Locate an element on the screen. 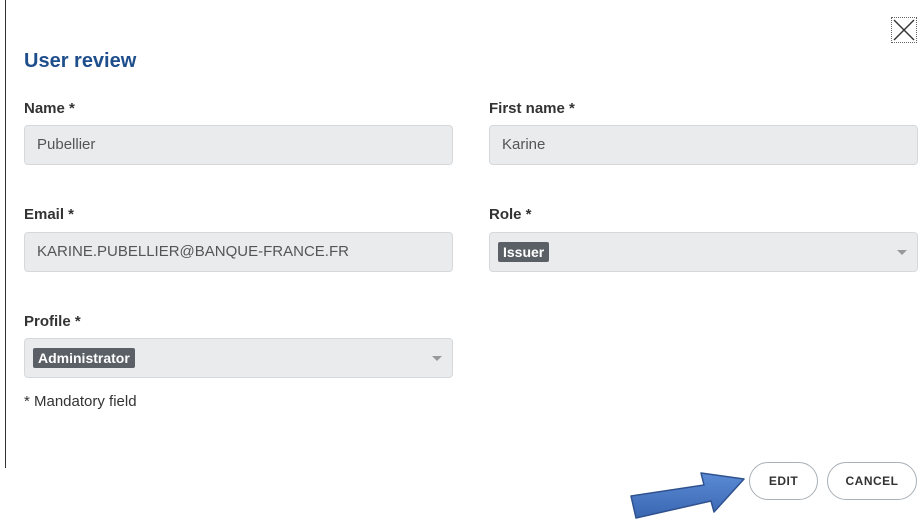 The width and height of the screenshot is (922, 525). close-icon is located at coordinates (904, 30).